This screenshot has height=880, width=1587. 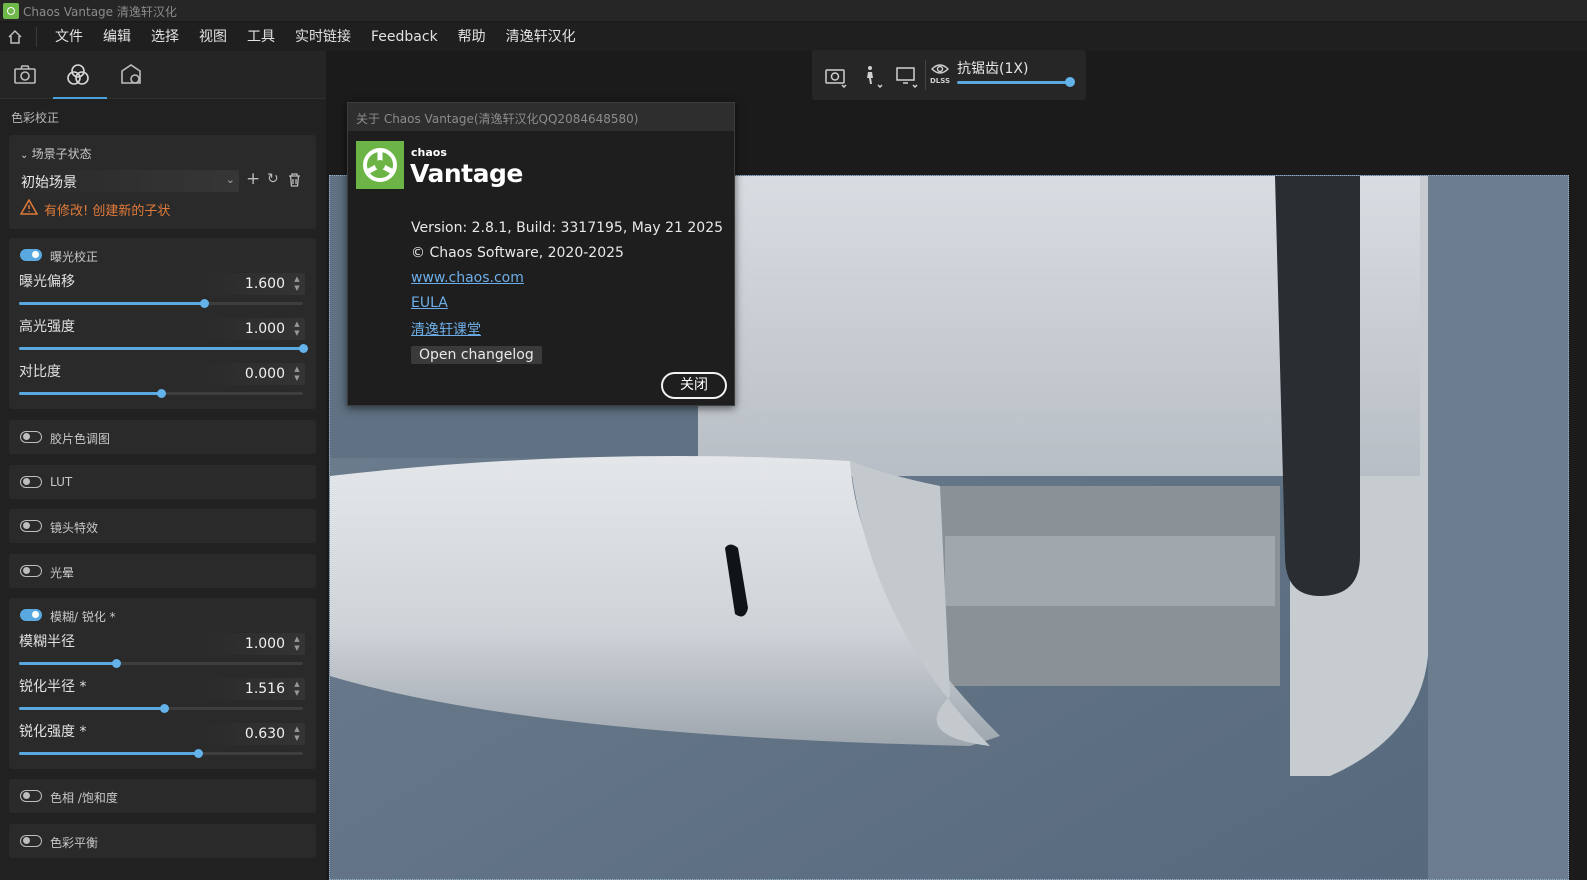 I want to click on title-bar: Chaos Vantage 清逸轩汉化, so click(x=793, y=11).